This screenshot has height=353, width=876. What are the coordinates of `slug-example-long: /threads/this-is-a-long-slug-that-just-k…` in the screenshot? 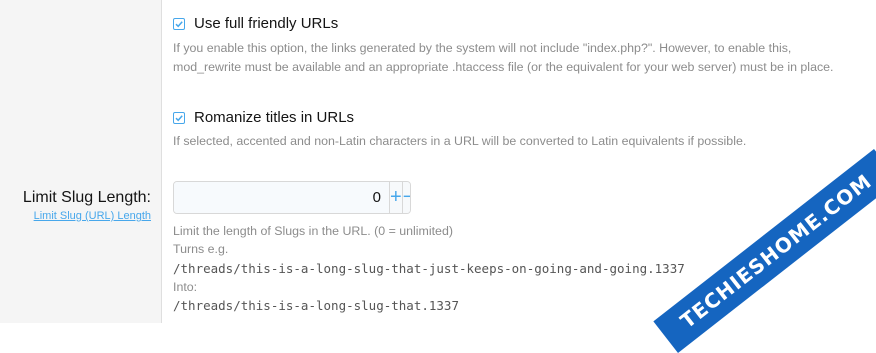 It's located at (429, 268).